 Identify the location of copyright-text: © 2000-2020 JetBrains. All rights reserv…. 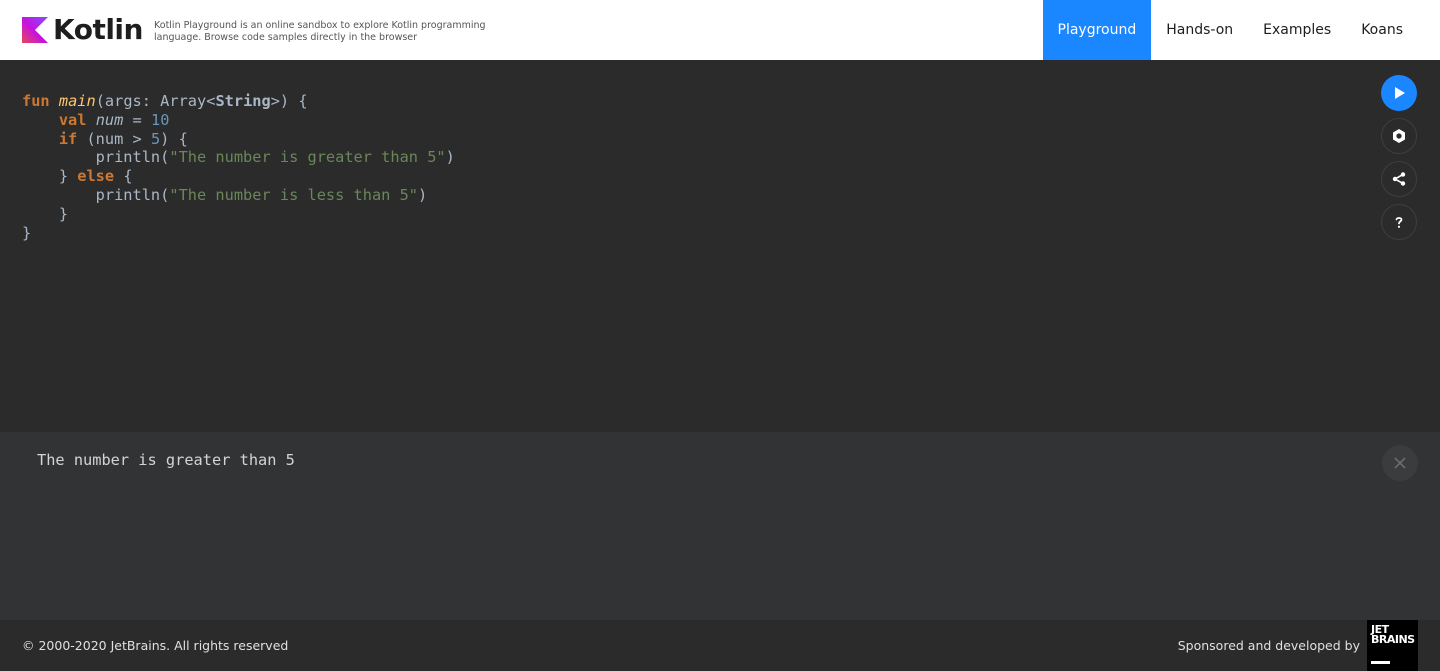
(155, 645).